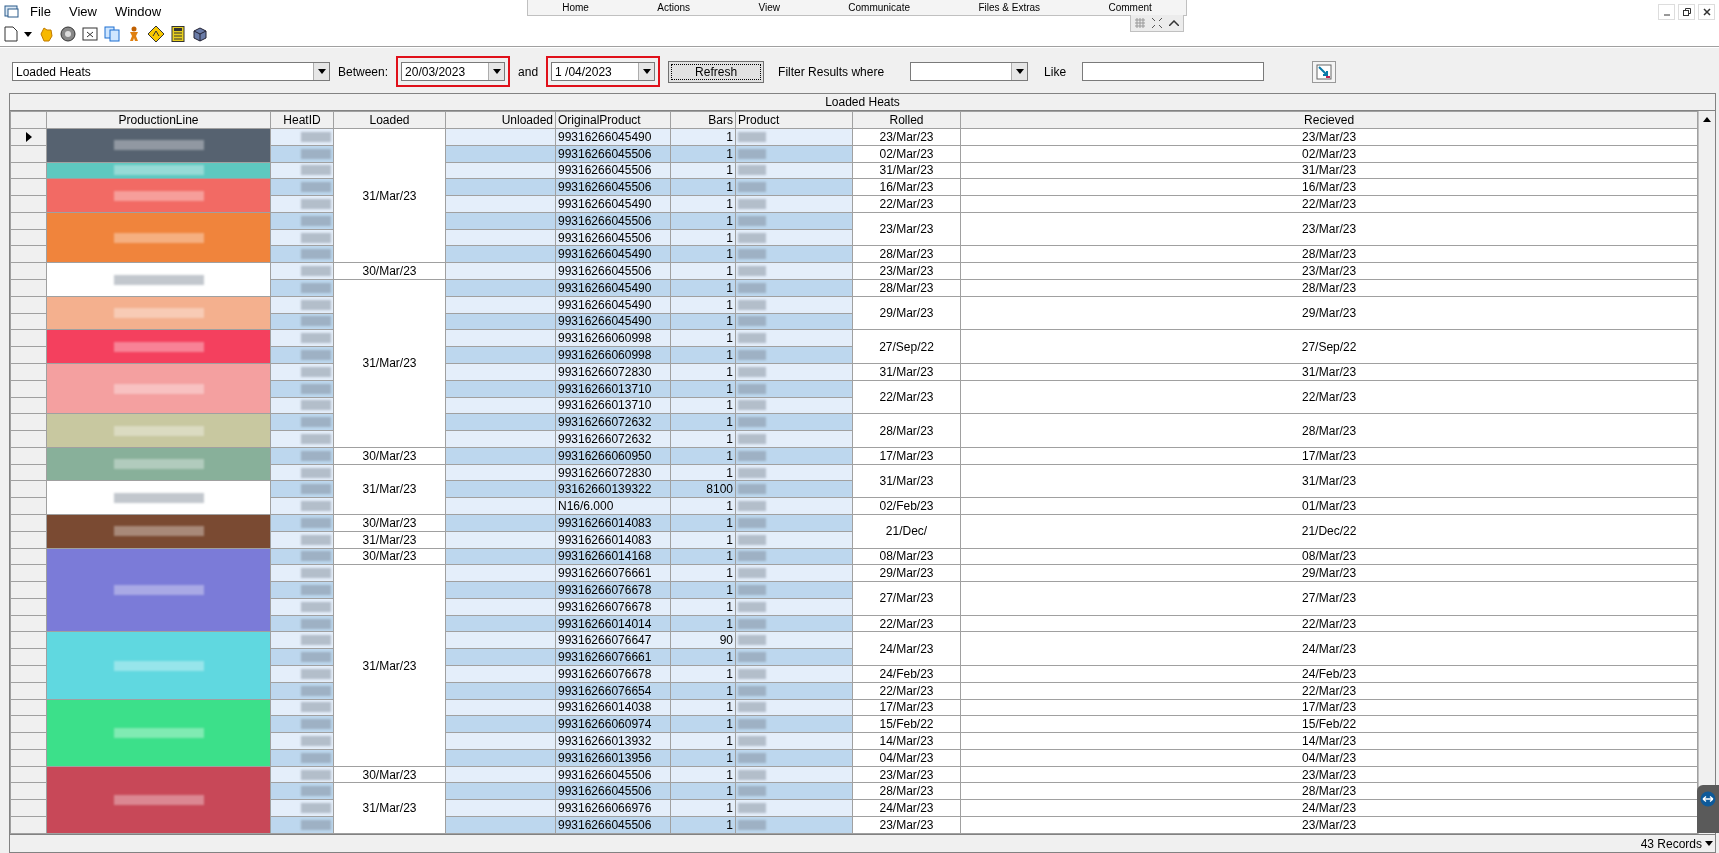  I want to click on column-header: OriginalProduct, so click(613, 120).